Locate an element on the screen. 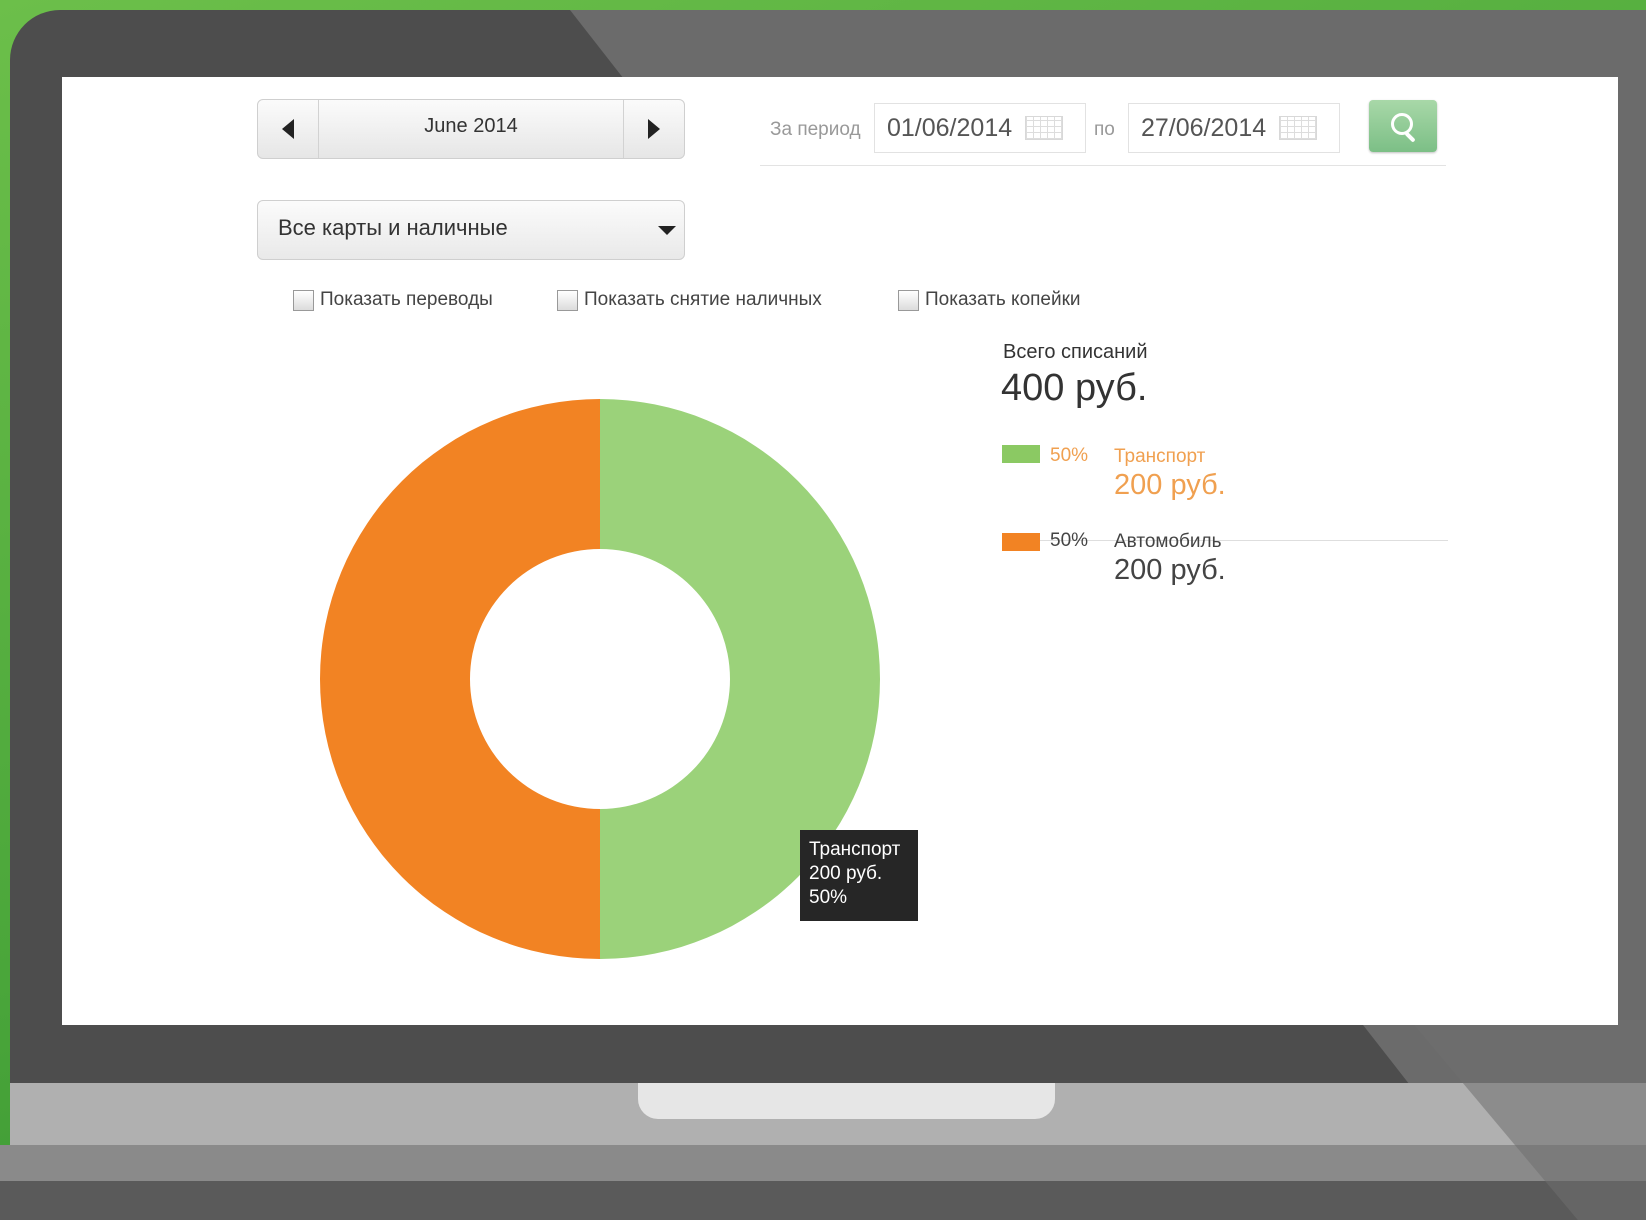 This screenshot has height=1220, width=1646. tooltip-percent: 50% is located at coordinates (828, 897).